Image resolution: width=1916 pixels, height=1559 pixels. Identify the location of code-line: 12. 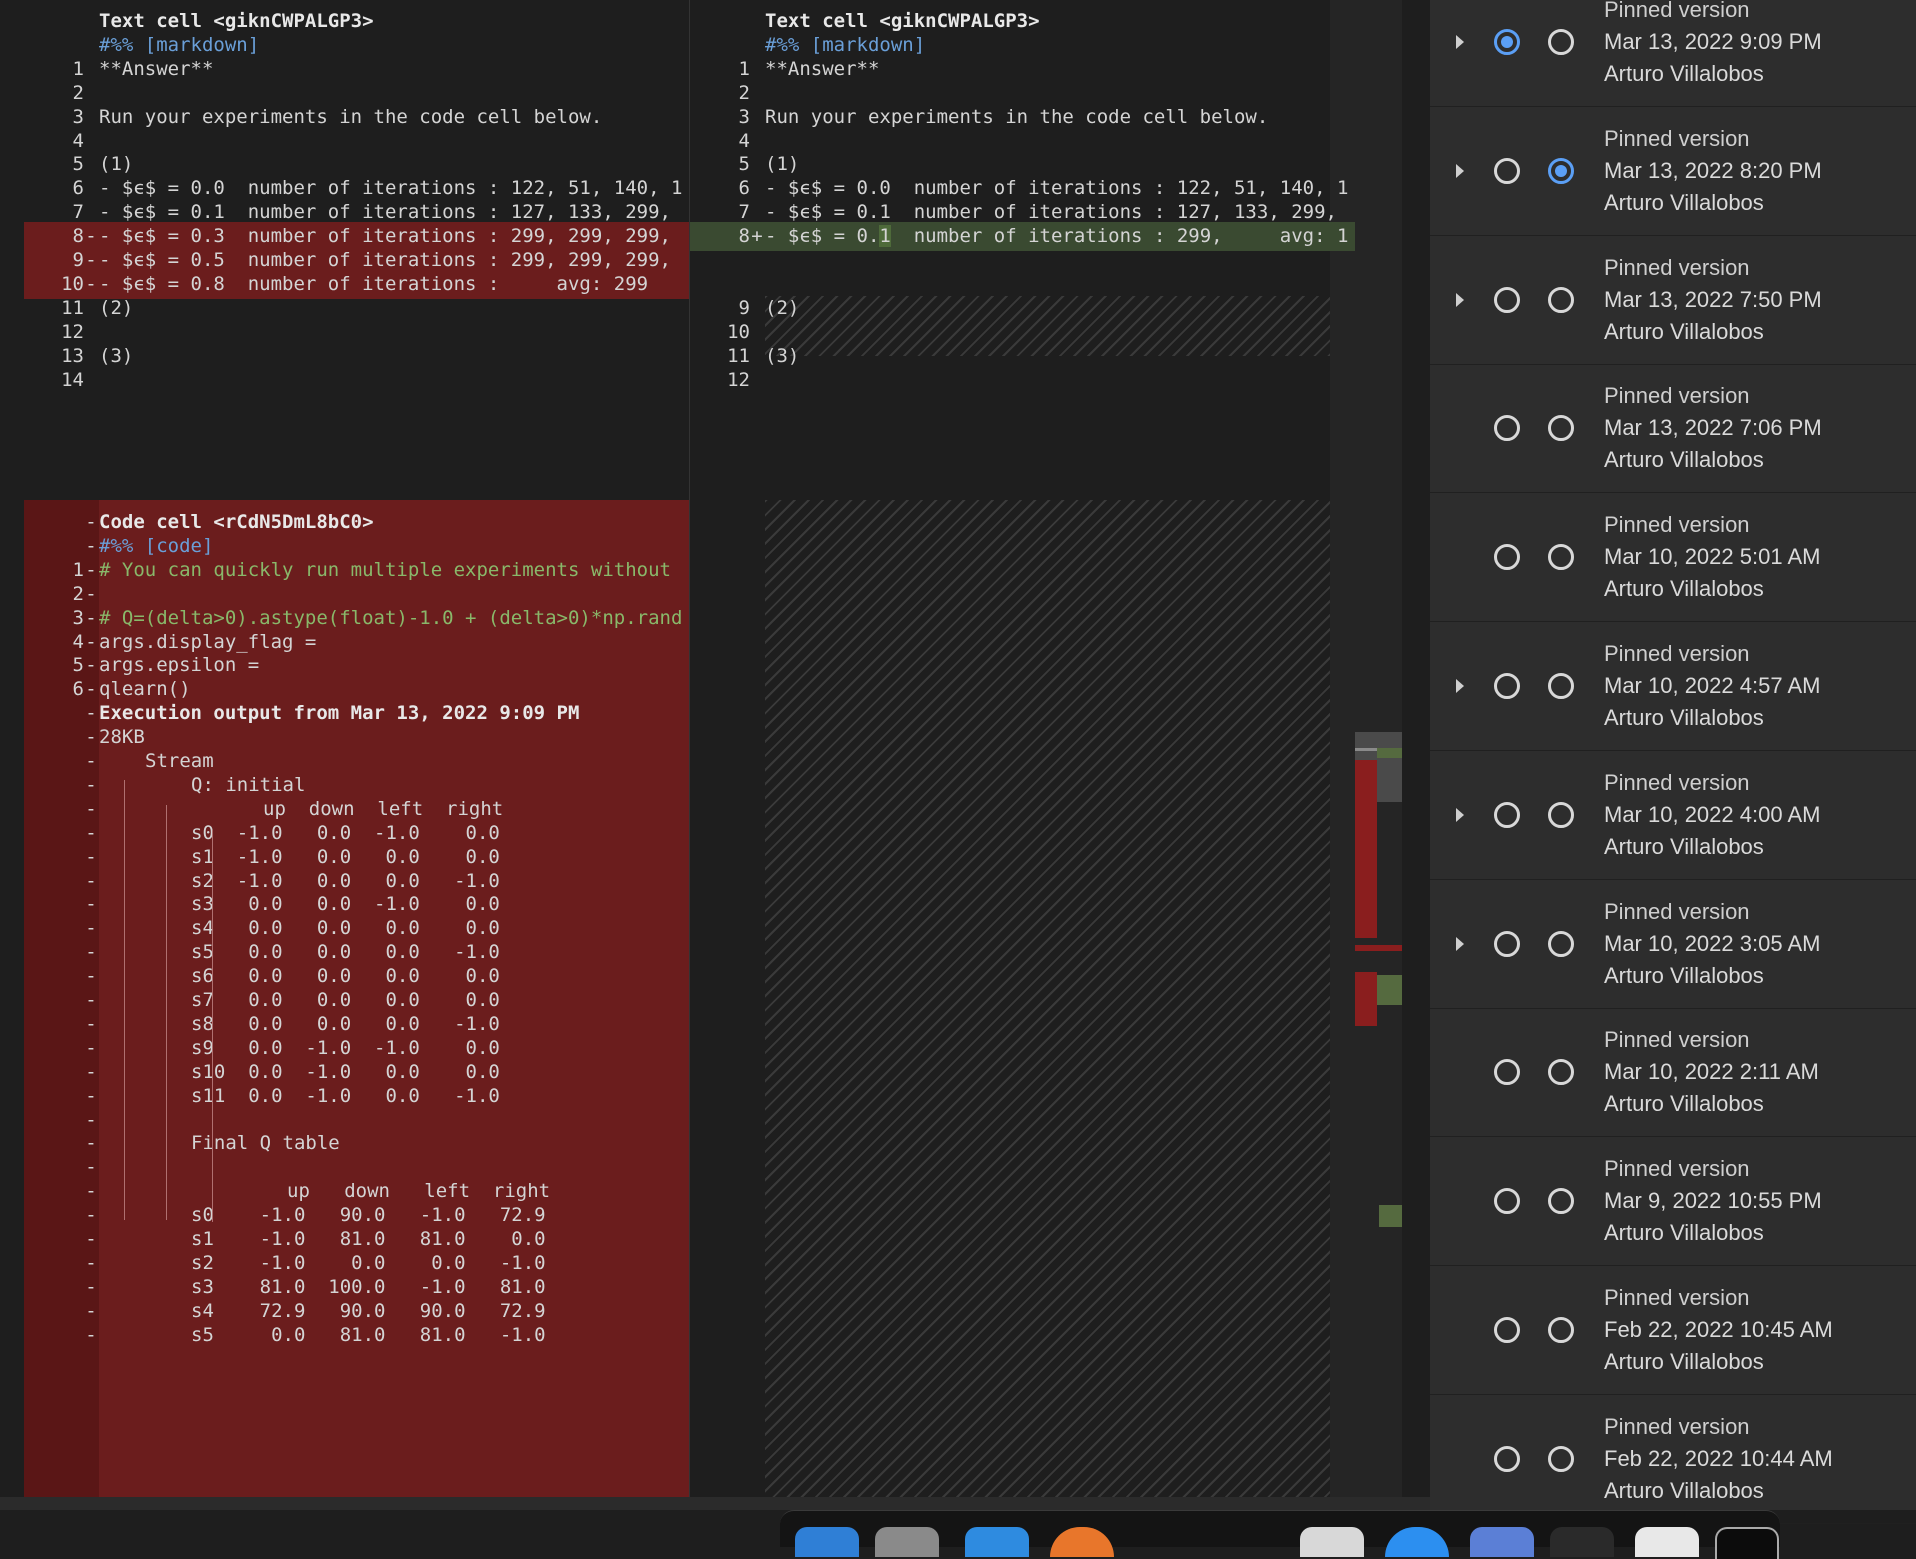
(1022, 380).